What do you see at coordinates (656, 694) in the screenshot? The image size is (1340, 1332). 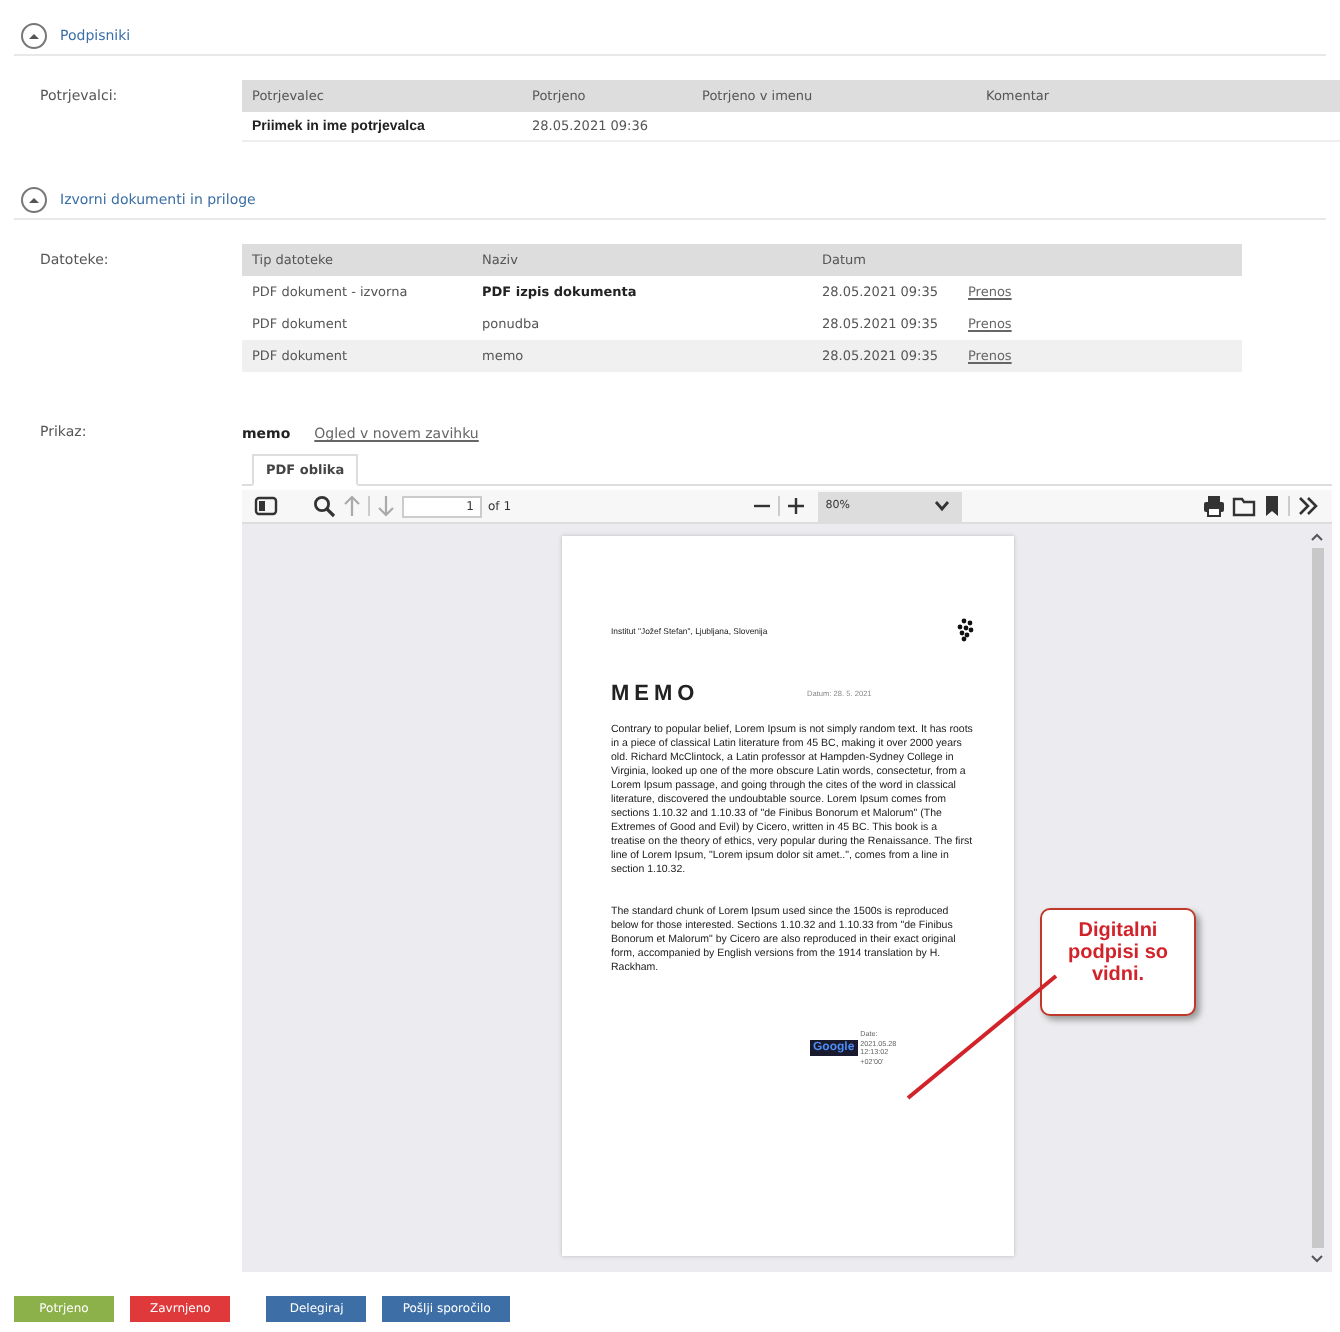 I see `memo-title: MEMO` at bounding box center [656, 694].